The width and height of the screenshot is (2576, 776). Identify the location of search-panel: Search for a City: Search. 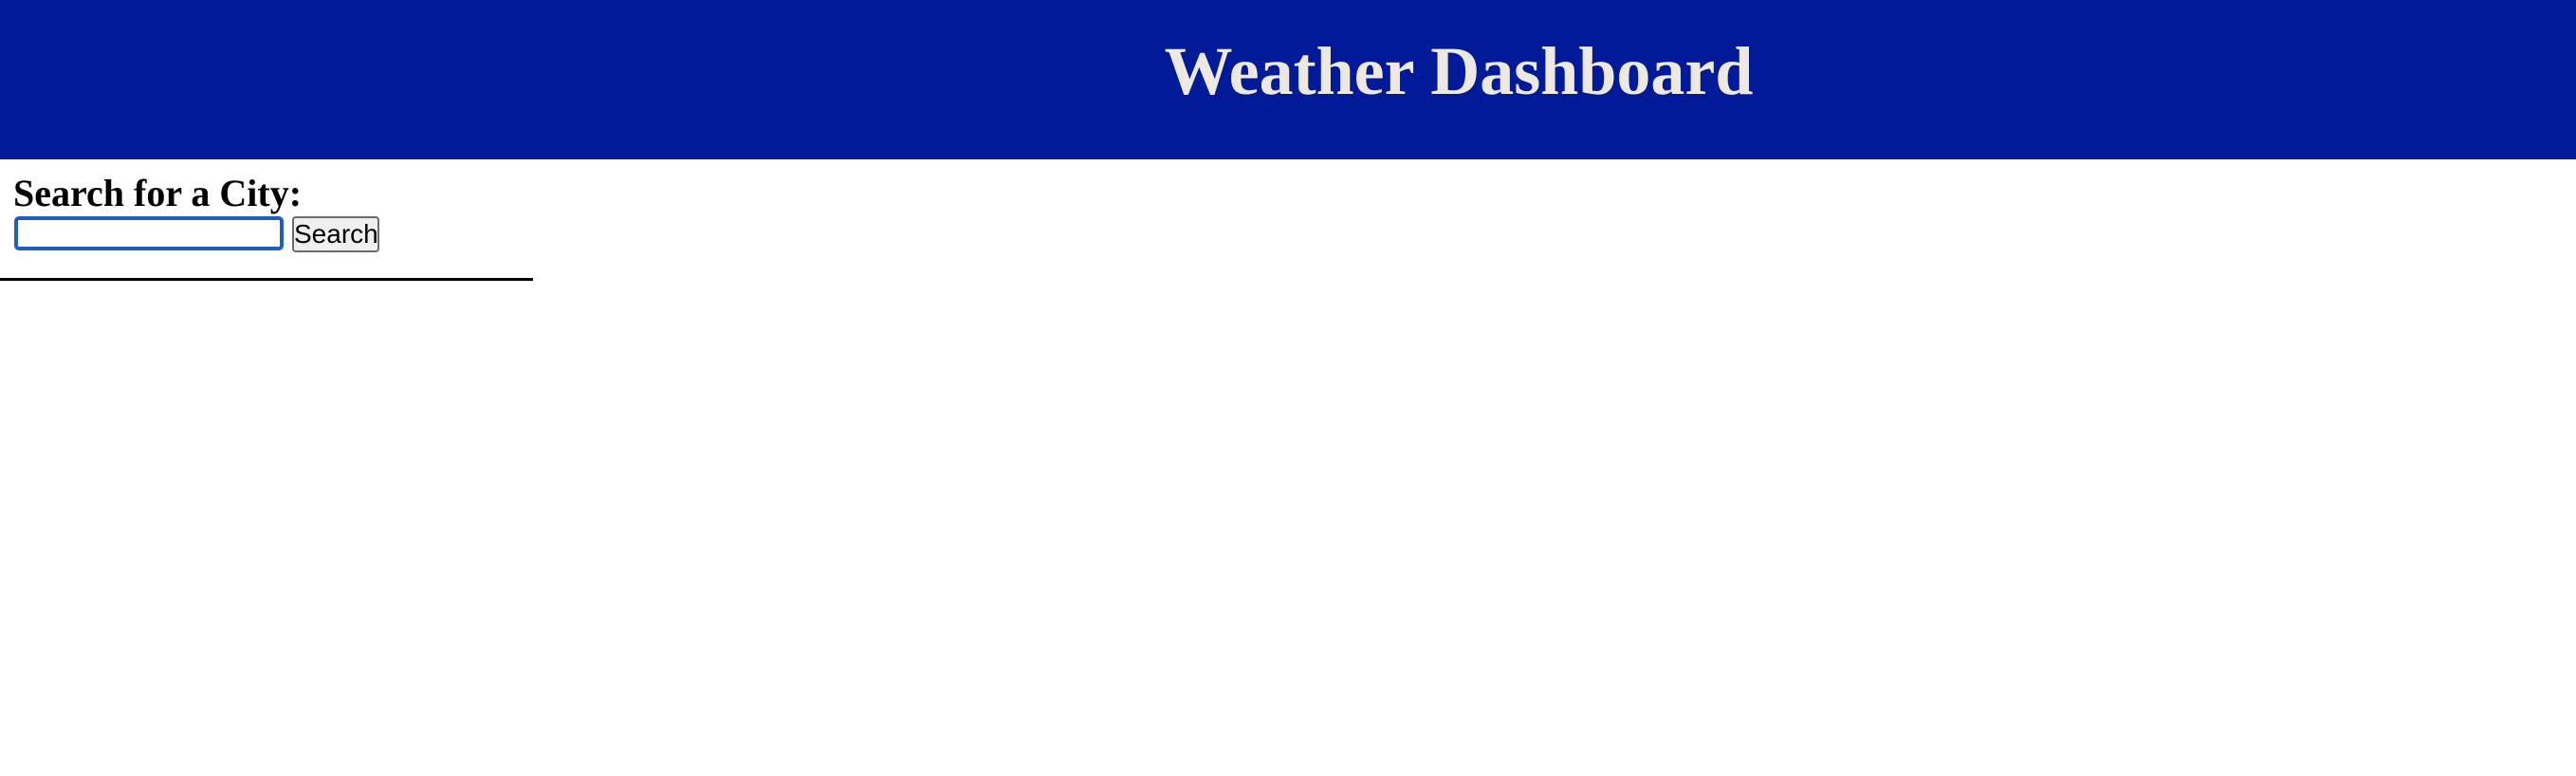
(266, 220).